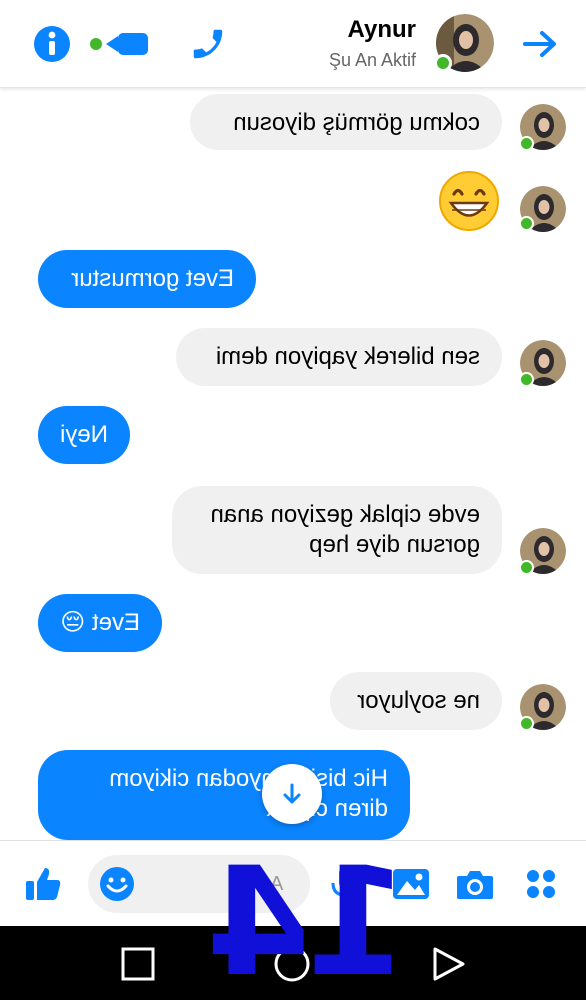  What do you see at coordinates (208, 44) in the screenshot?
I see `phone-icon` at bounding box center [208, 44].